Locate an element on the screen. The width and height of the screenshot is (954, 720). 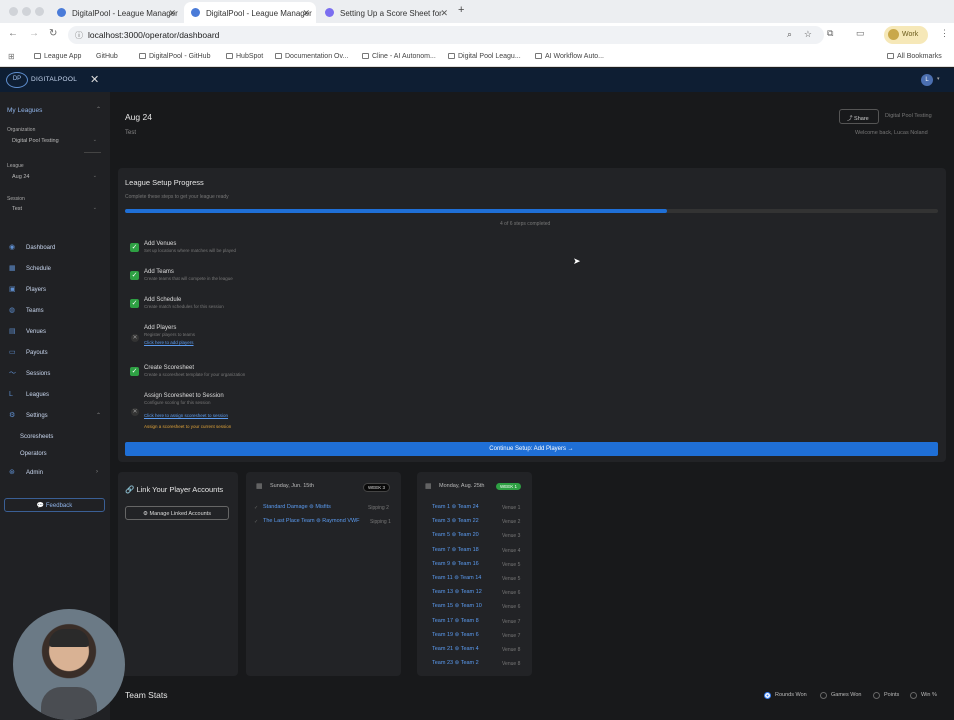
match-row: Team 15 ⊚ Team 10 is located at coordinates (457, 606).